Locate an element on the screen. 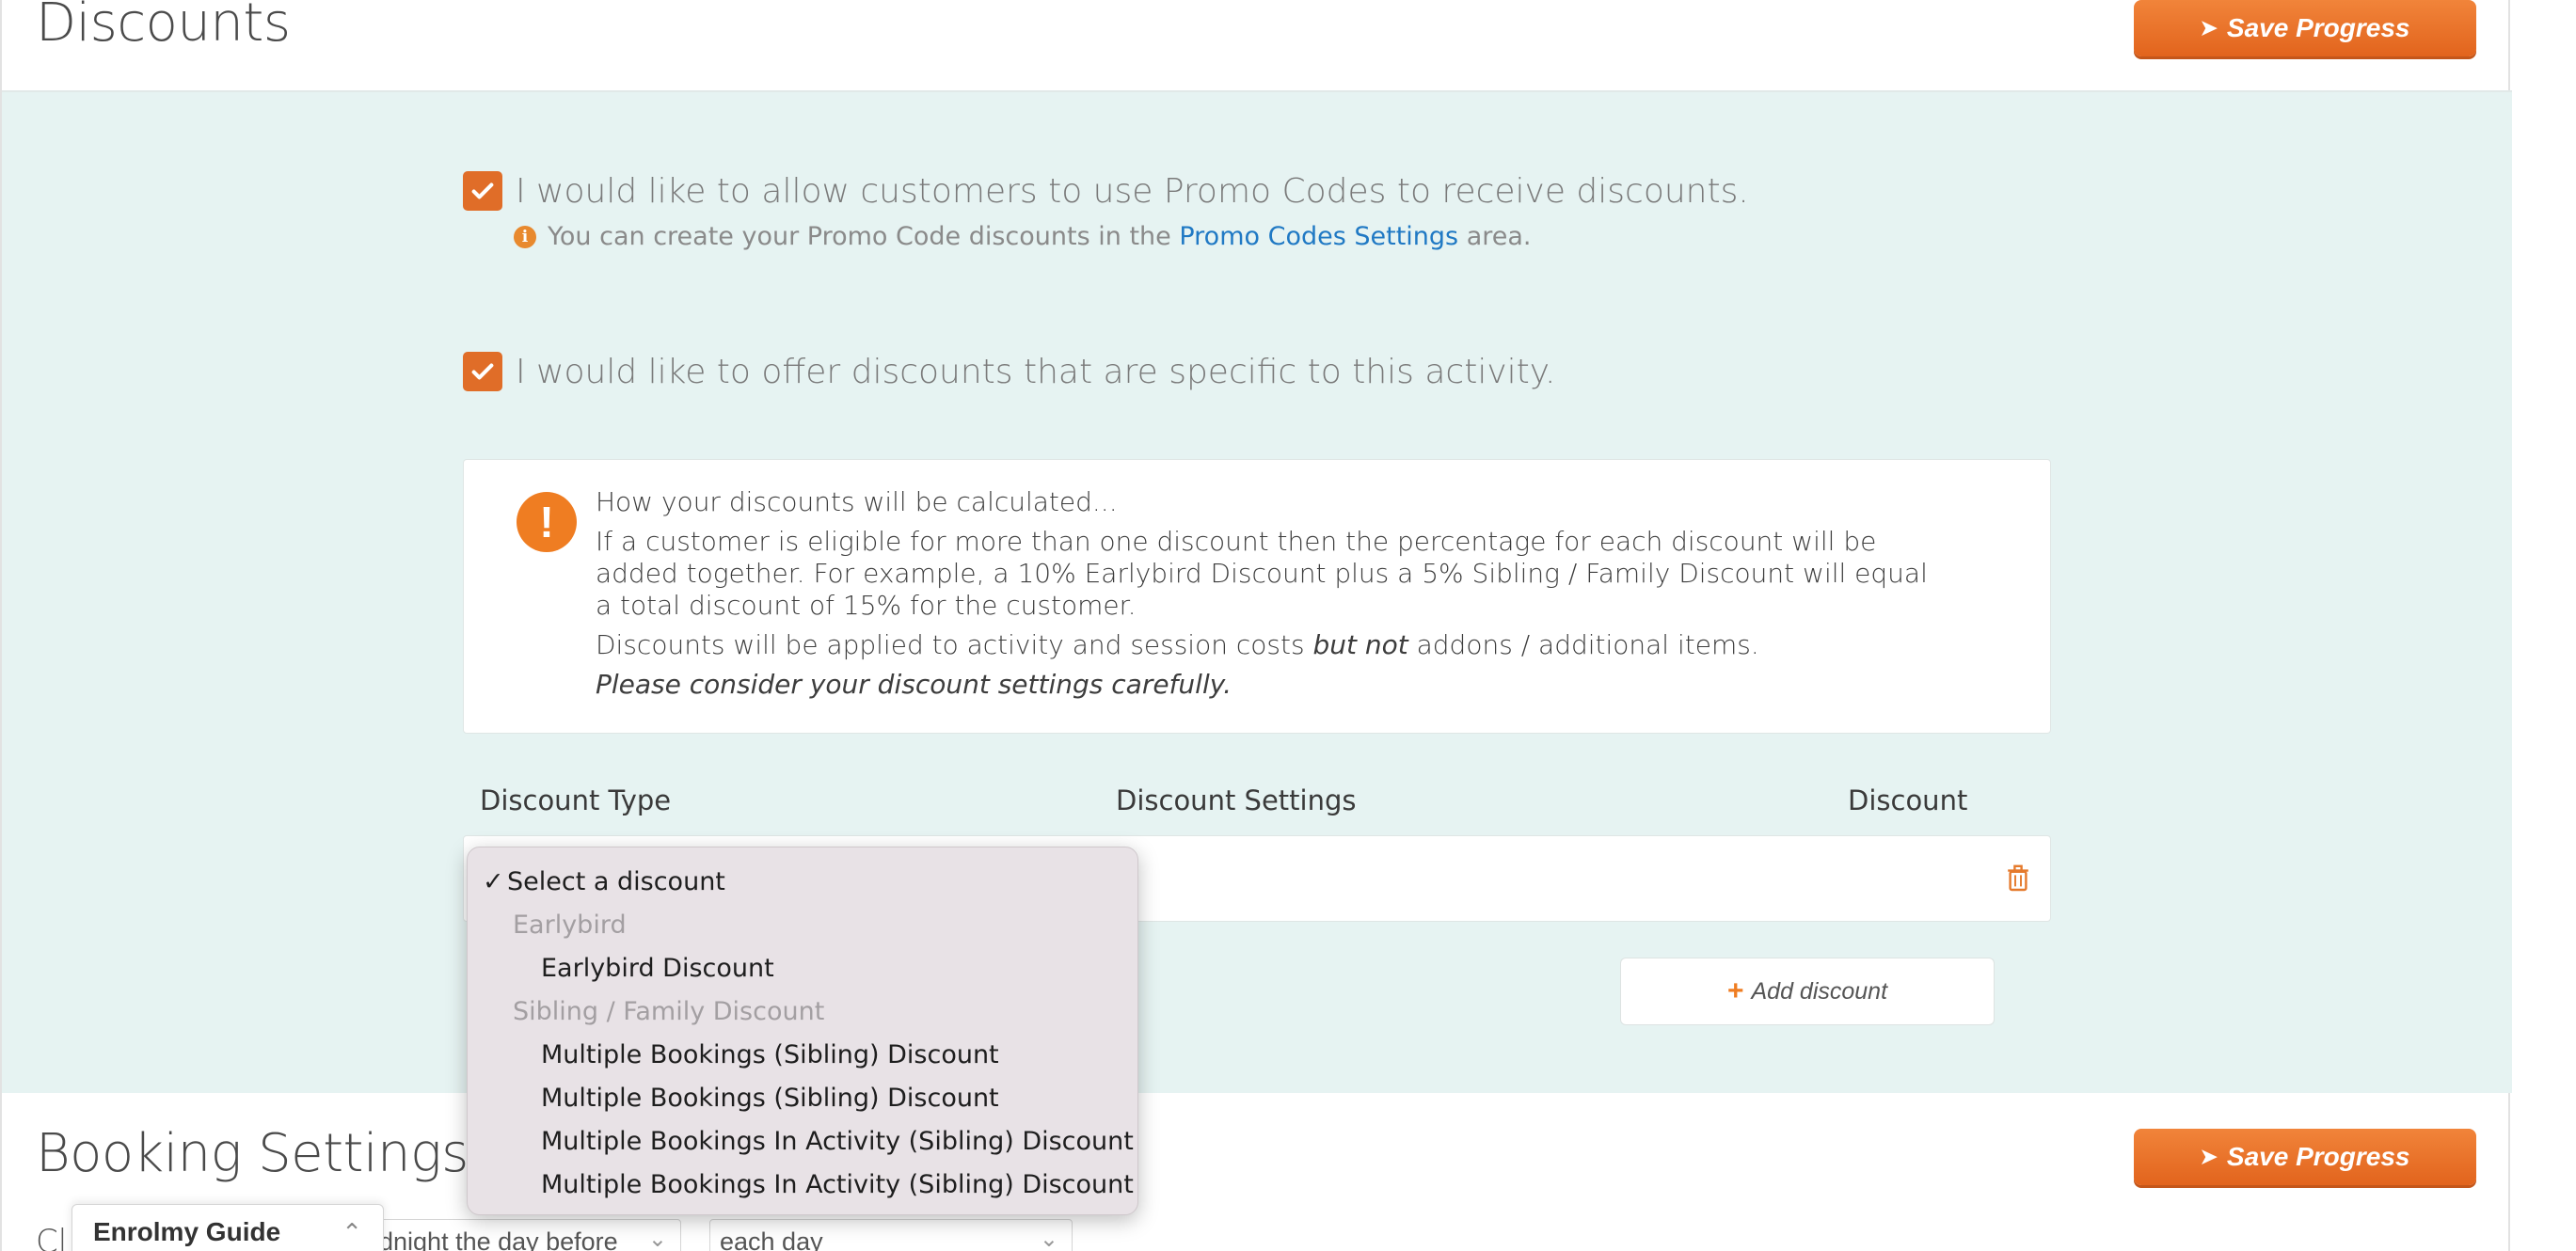 Image resolution: width=2576 pixels, height=1251 pixels. specific-discounts-checkbox is located at coordinates (482, 371).